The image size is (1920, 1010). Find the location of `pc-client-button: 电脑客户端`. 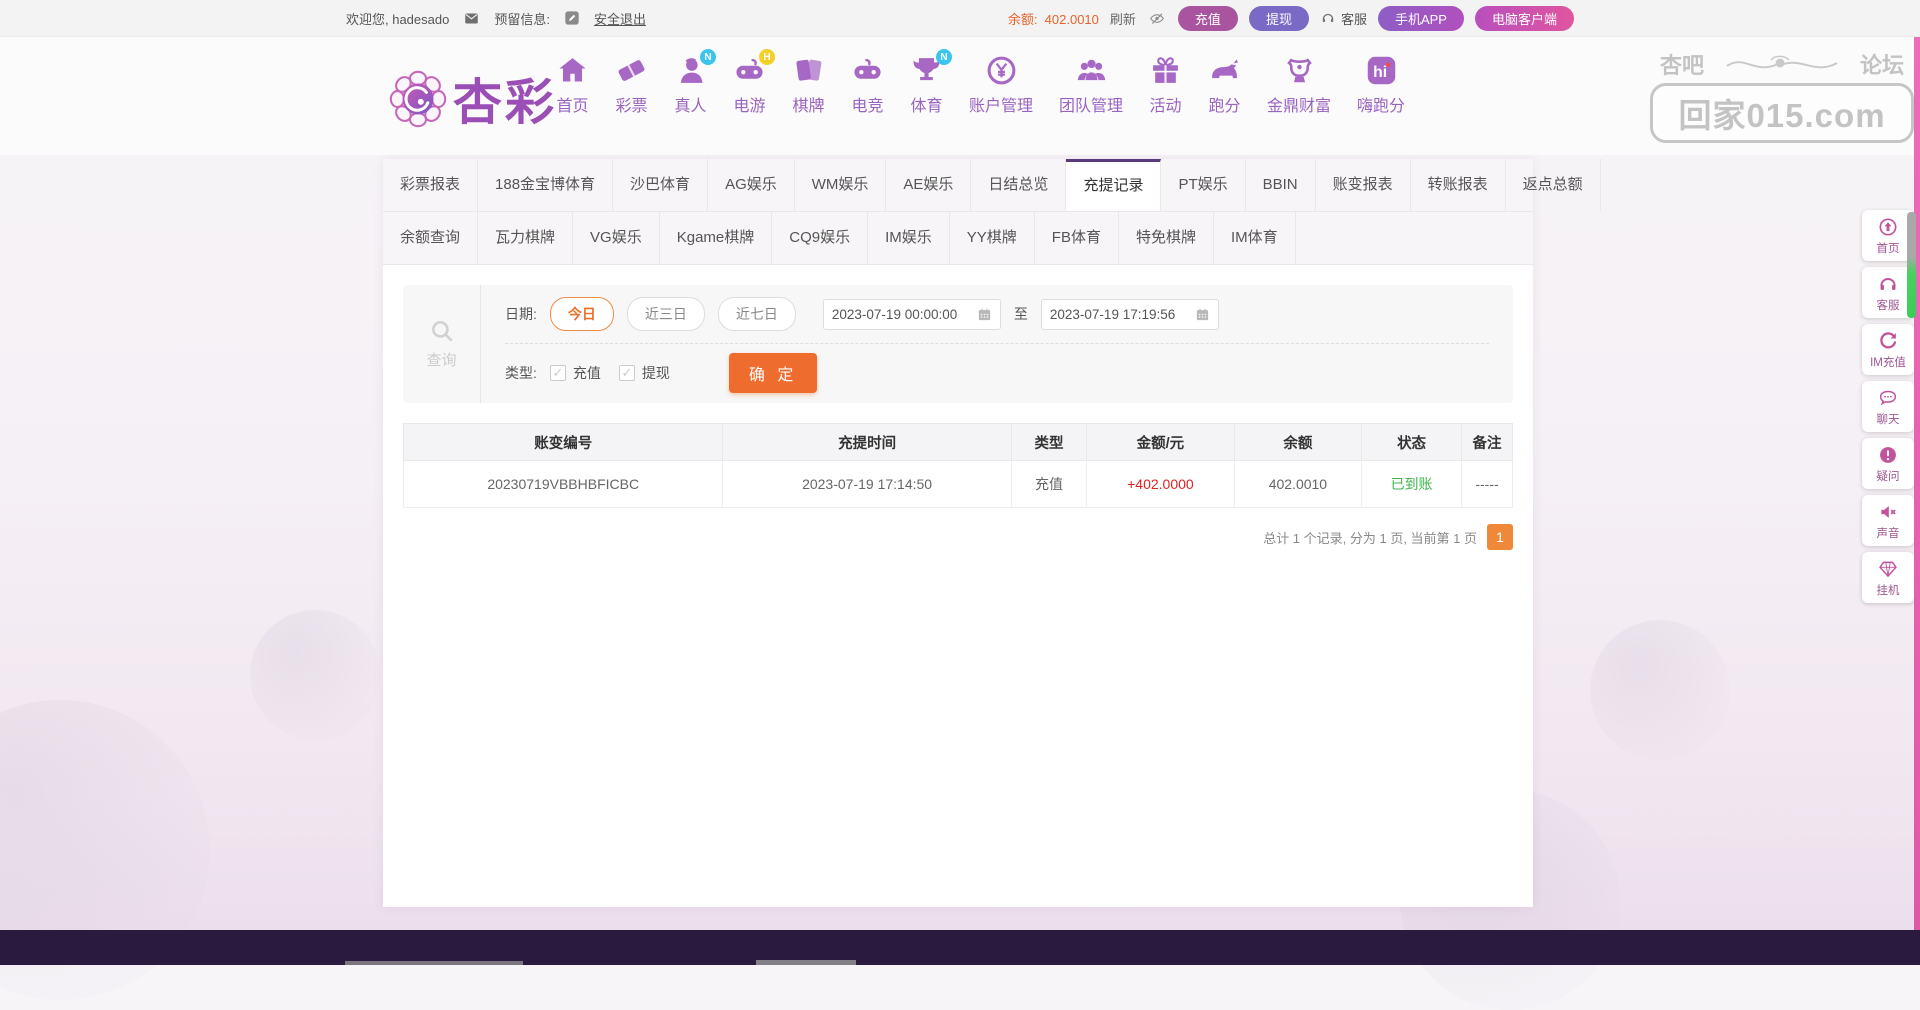

pc-client-button: 电脑客户端 is located at coordinates (1524, 18).